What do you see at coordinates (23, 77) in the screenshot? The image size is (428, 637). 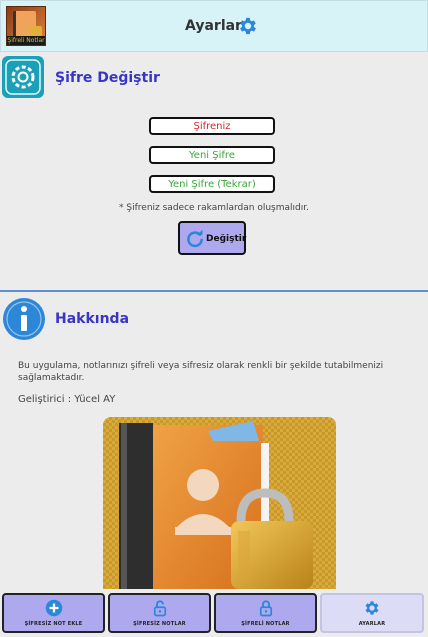 I see `settings-app-icon` at bounding box center [23, 77].